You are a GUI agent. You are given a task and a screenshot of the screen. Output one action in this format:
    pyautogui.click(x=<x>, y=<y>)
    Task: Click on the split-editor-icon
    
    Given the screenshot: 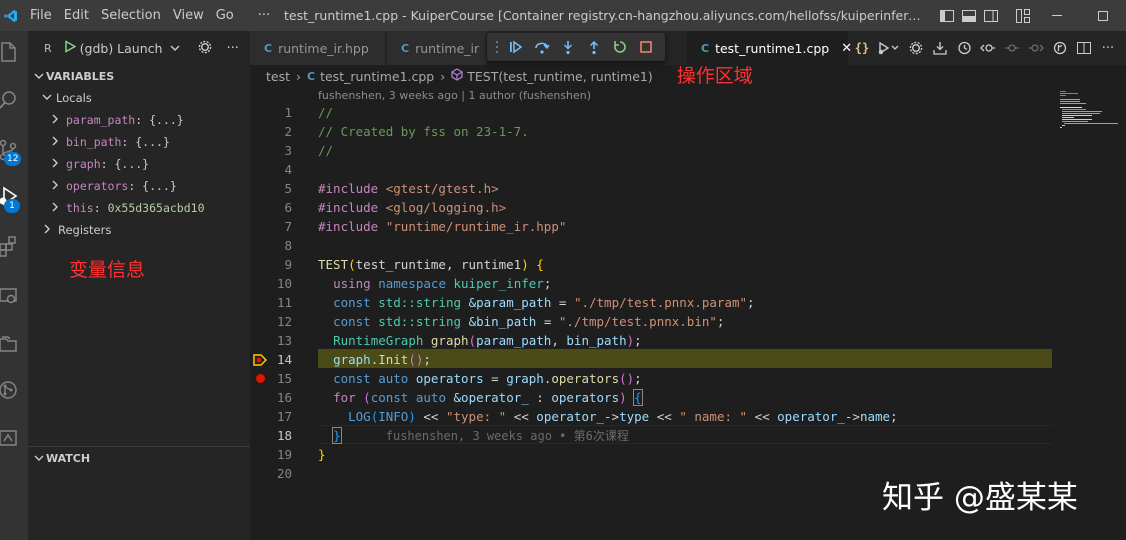 What is the action you would take?
    pyautogui.click(x=1084, y=48)
    